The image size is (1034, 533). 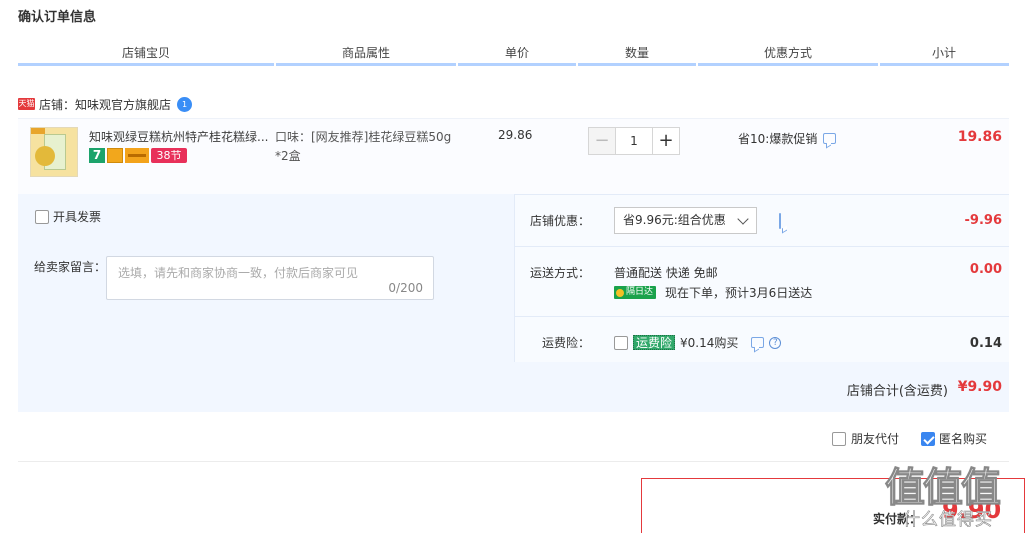 What do you see at coordinates (115, 155) in the screenshot?
I see `quality-guarantee-icon` at bounding box center [115, 155].